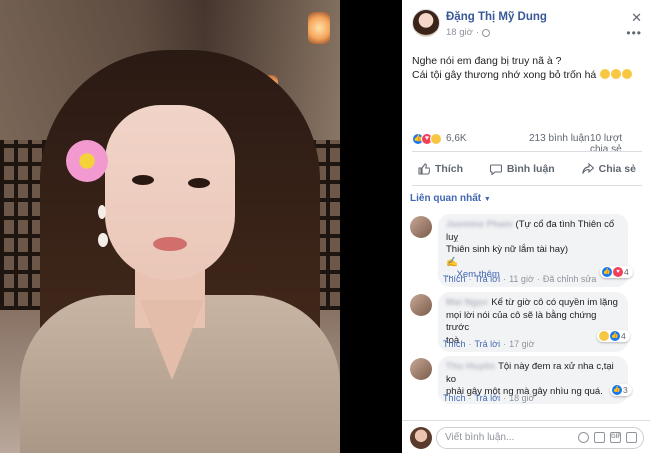  What do you see at coordinates (467, 302) in the screenshot?
I see `commenter-name: Mai Ngọc` at bounding box center [467, 302].